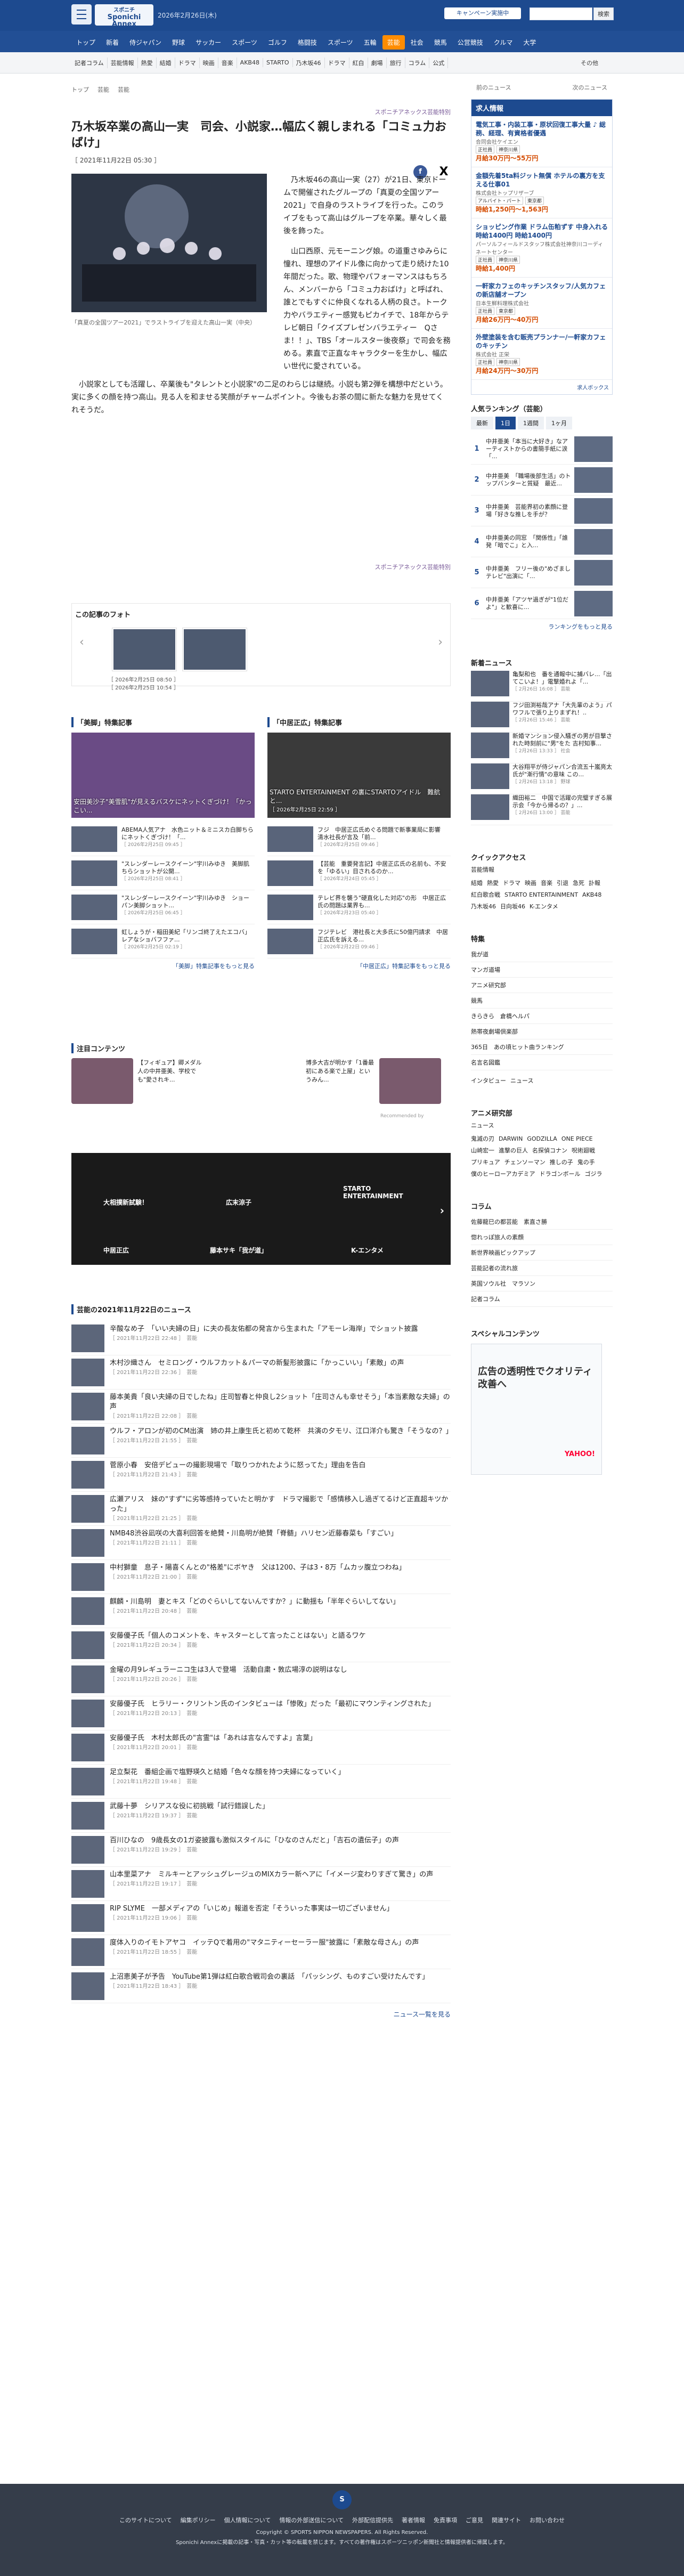  Describe the element at coordinates (81, 643) in the screenshot. I see `chevron-left-icon: ‹` at that location.